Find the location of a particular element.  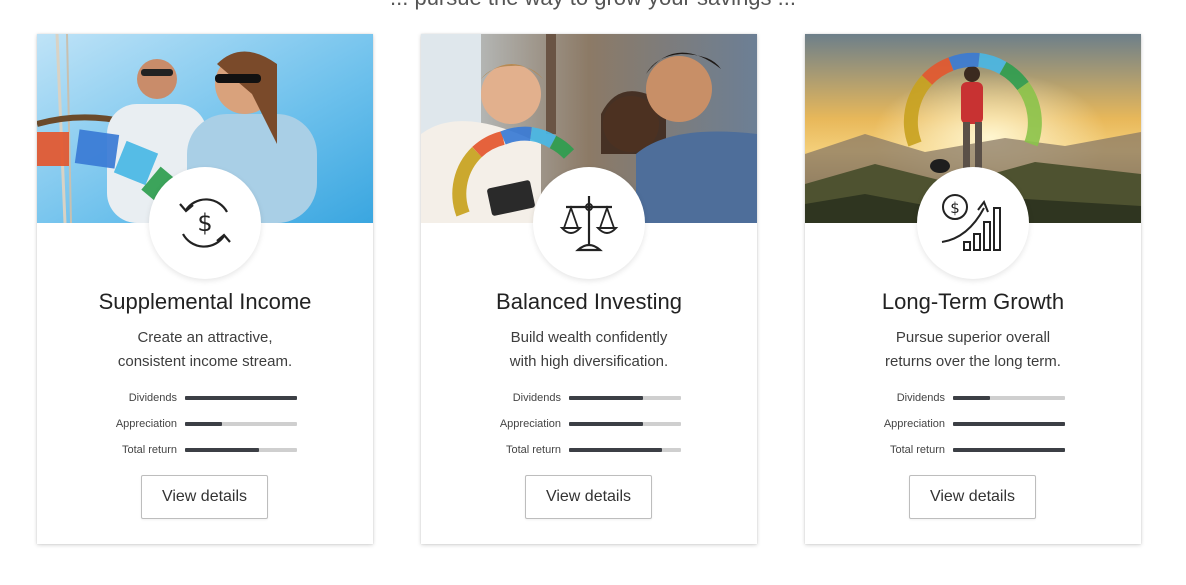

icon-badge is located at coordinates (589, 223).